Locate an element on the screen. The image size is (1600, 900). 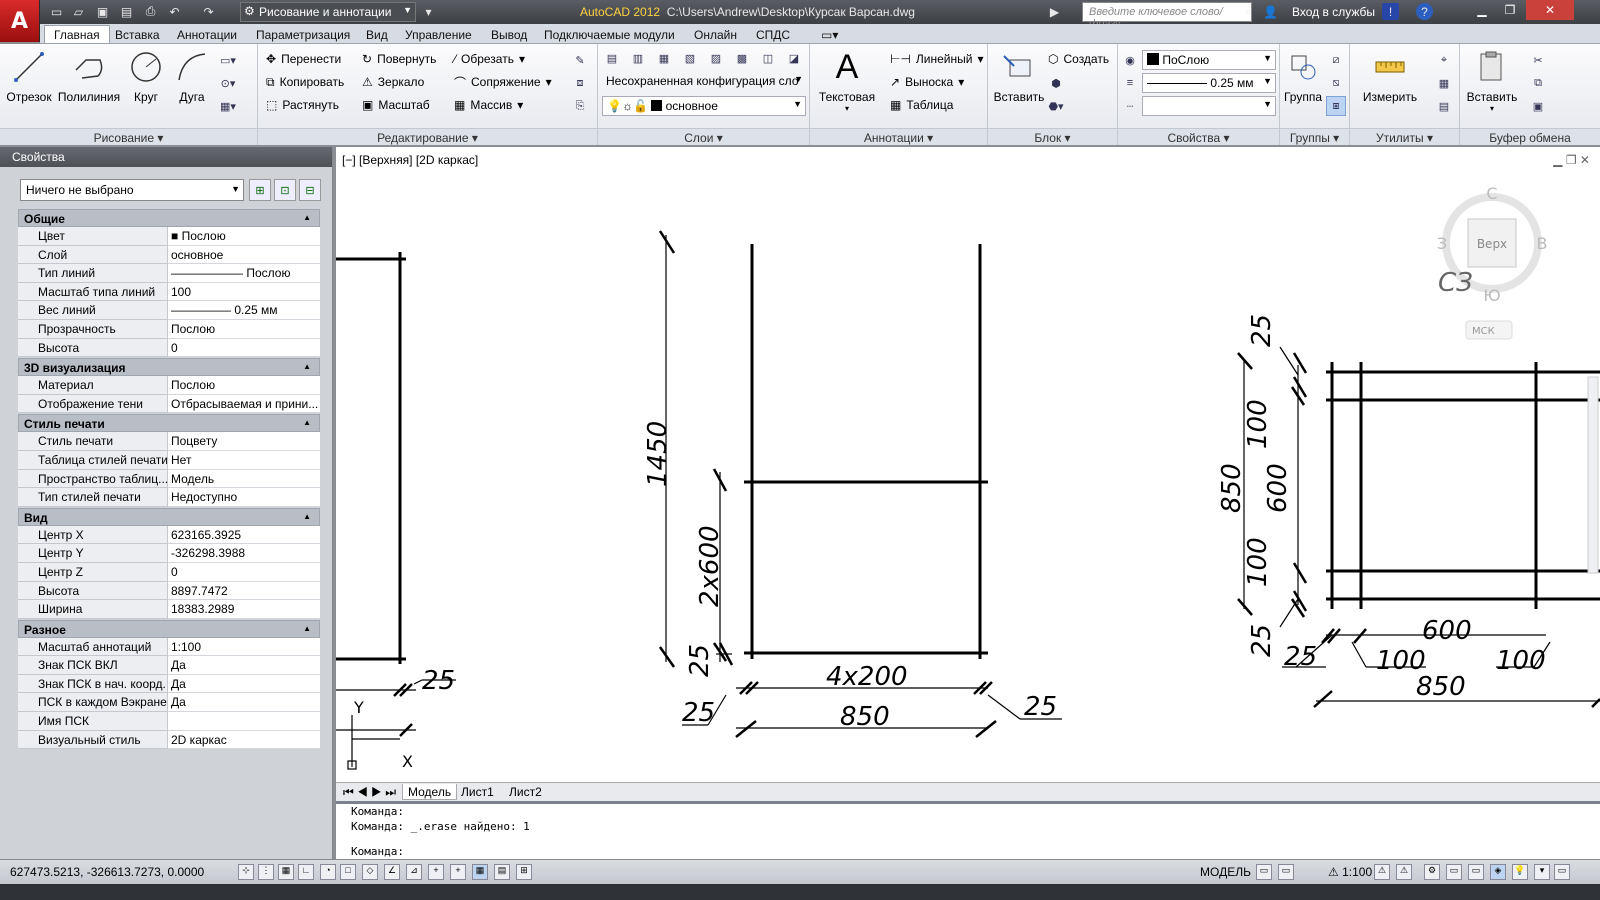
paste-button: Вставить ▾ is located at coordinates (1492, 81).